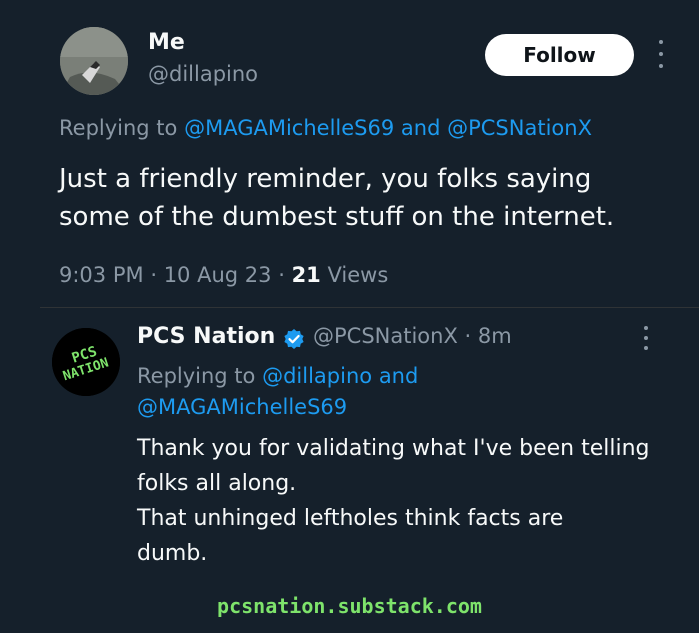  Describe the element at coordinates (218, 275) in the screenshot. I see `tweet-date: 10 Aug 23` at that location.